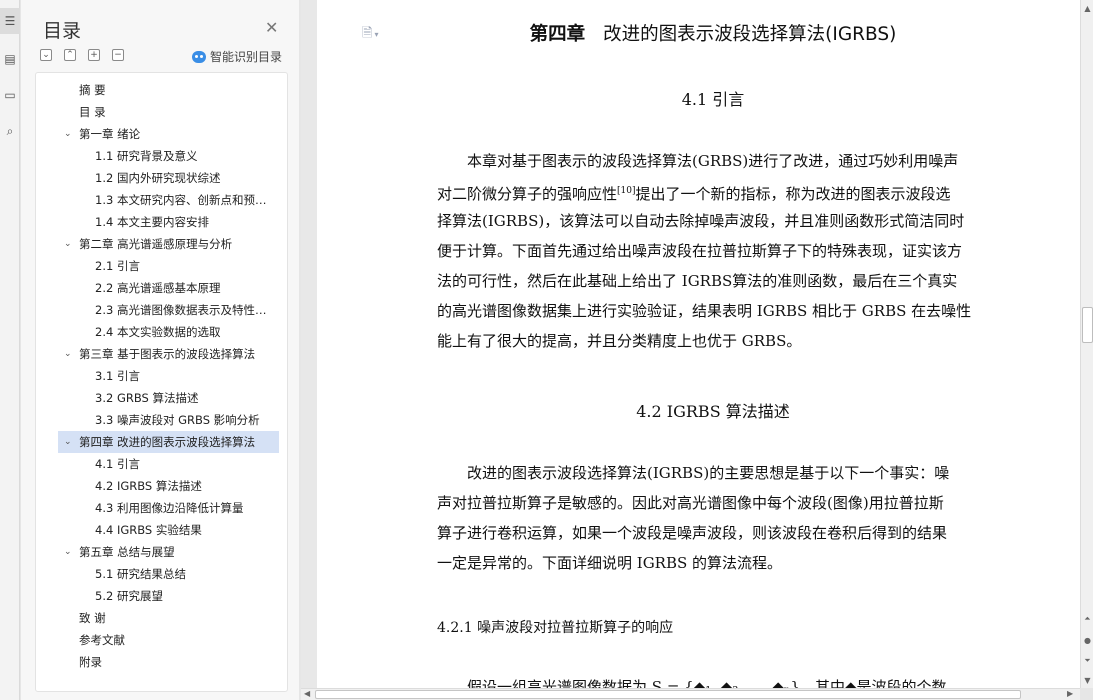  Describe the element at coordinates (117, 464) in the screenshot. I see `toc-item-label: 4.1 引言` at that location.